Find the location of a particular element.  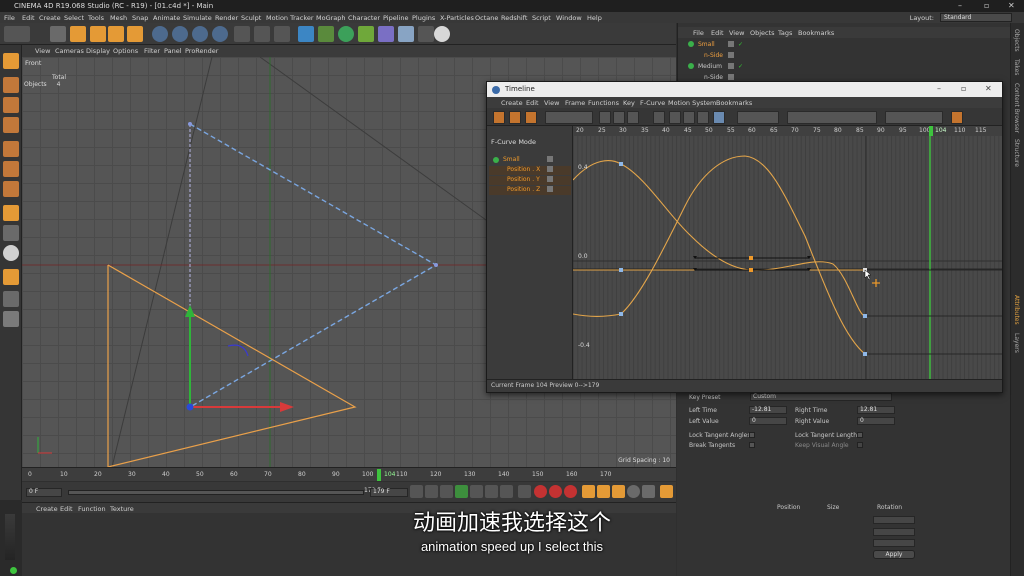

track-name: Position . Z is located at coordinates (523, 189).